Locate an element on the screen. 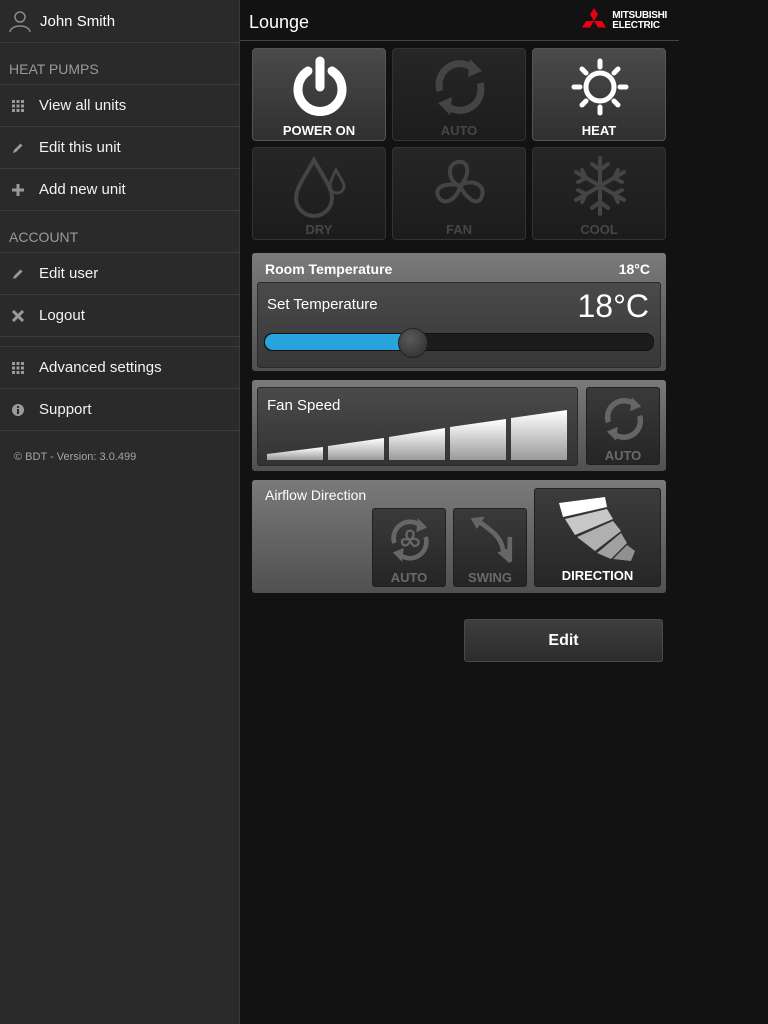 The image size is (768, 1024). account-heading: ACCOUNT is located at coordinates (119, 232).